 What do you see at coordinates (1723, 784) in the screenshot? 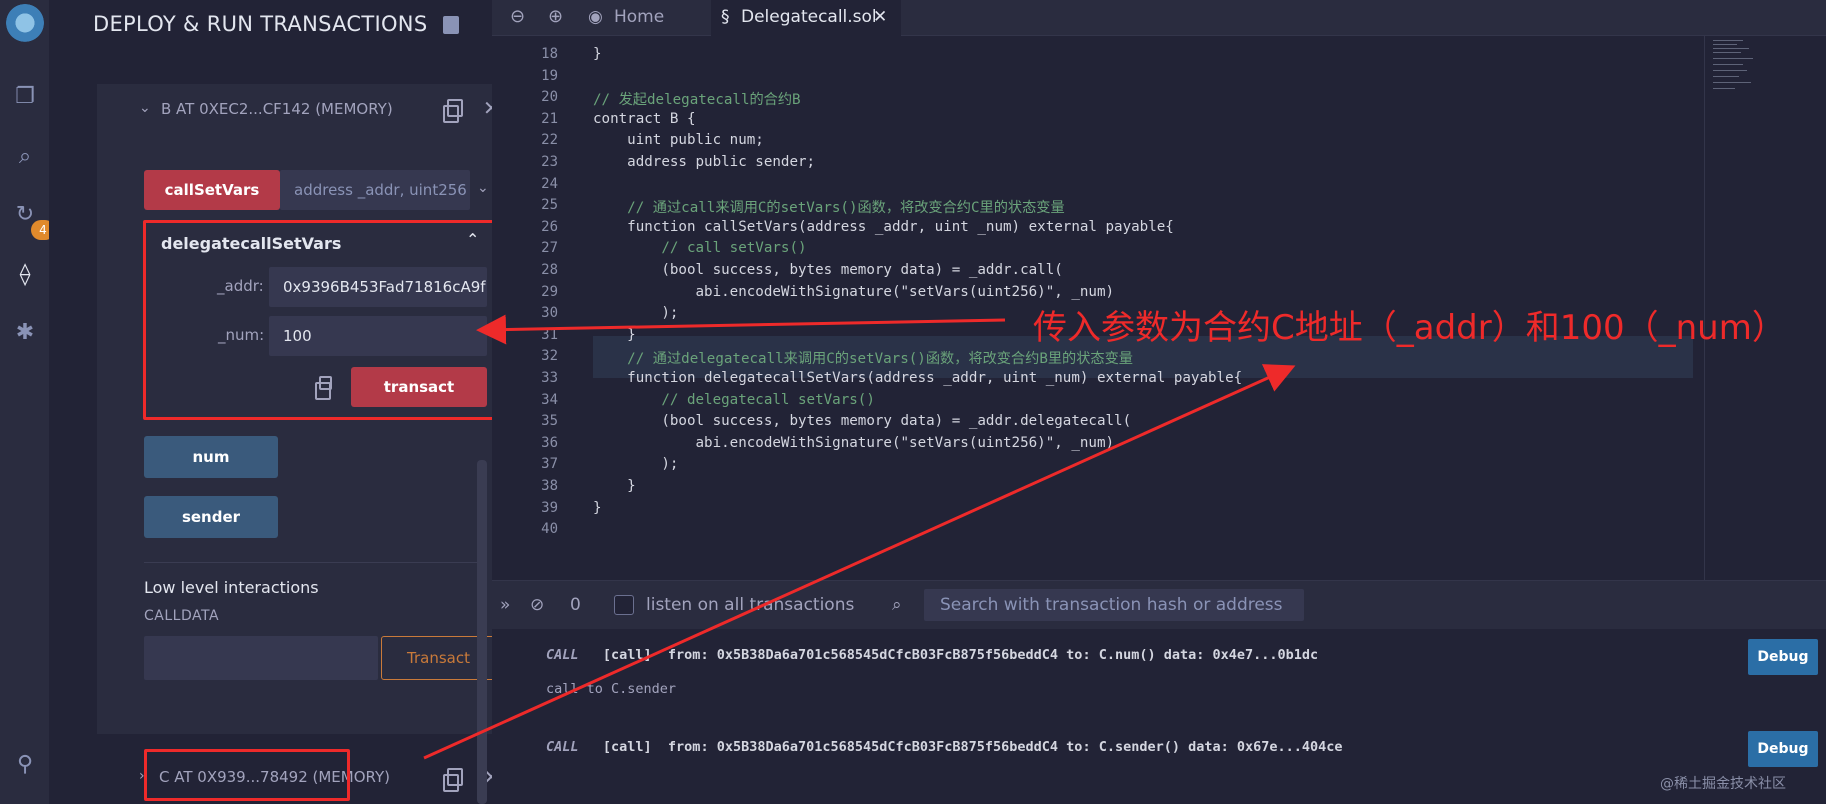
I see `watermark: @稀土掘金技术社区` at bounding box center [1723, 784].